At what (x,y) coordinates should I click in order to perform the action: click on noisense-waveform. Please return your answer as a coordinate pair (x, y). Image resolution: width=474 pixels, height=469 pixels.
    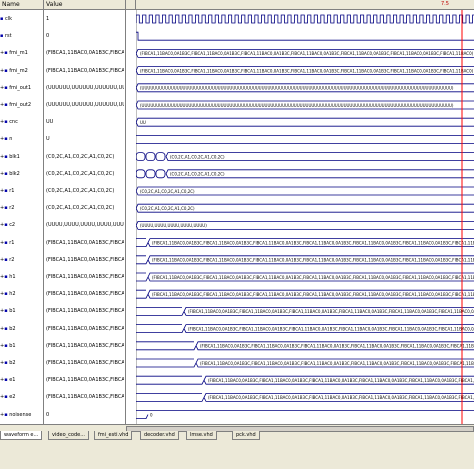
    Looking at the image, I should click on (305, 414).